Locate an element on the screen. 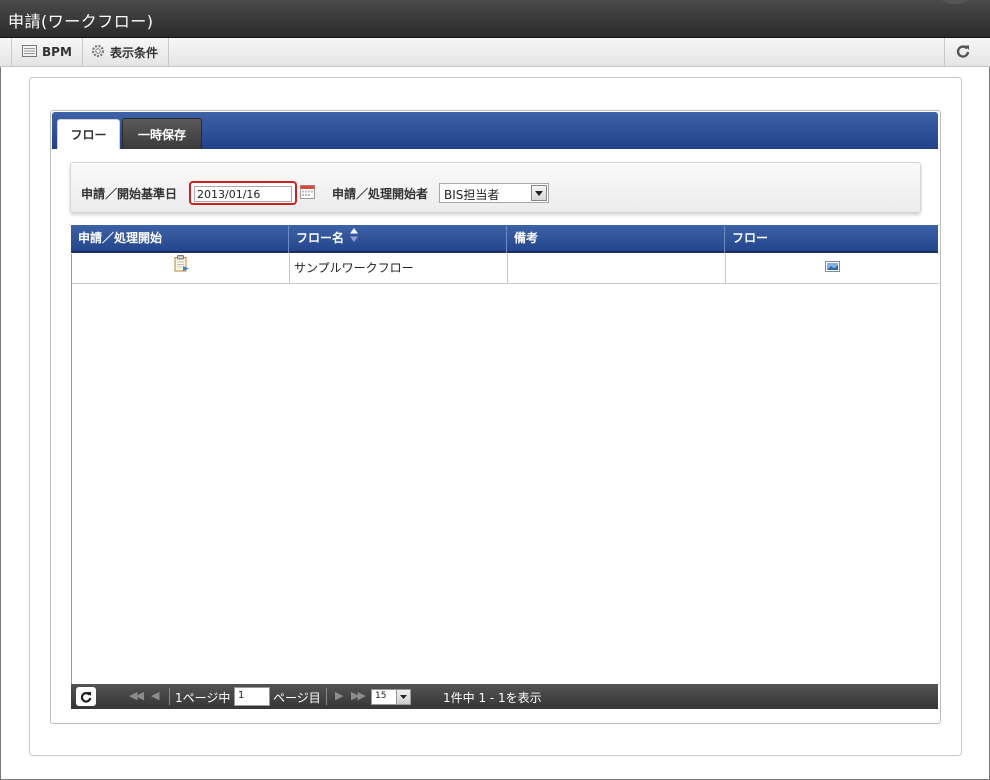  operator-selected-value: BIS担当者 is located at coordinates (472, 195).